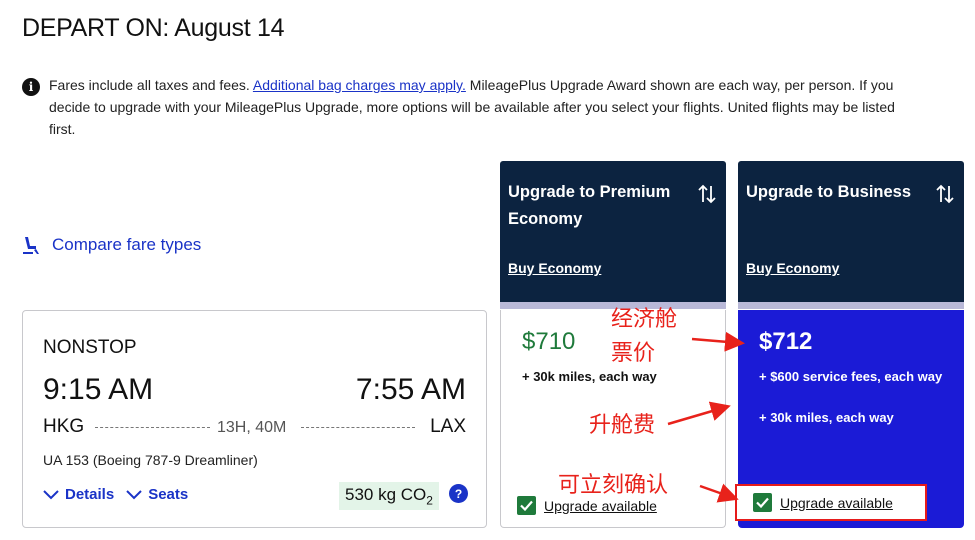 The image size is (975, 540). I want to click on help-icon: ?, so click(458, 493).